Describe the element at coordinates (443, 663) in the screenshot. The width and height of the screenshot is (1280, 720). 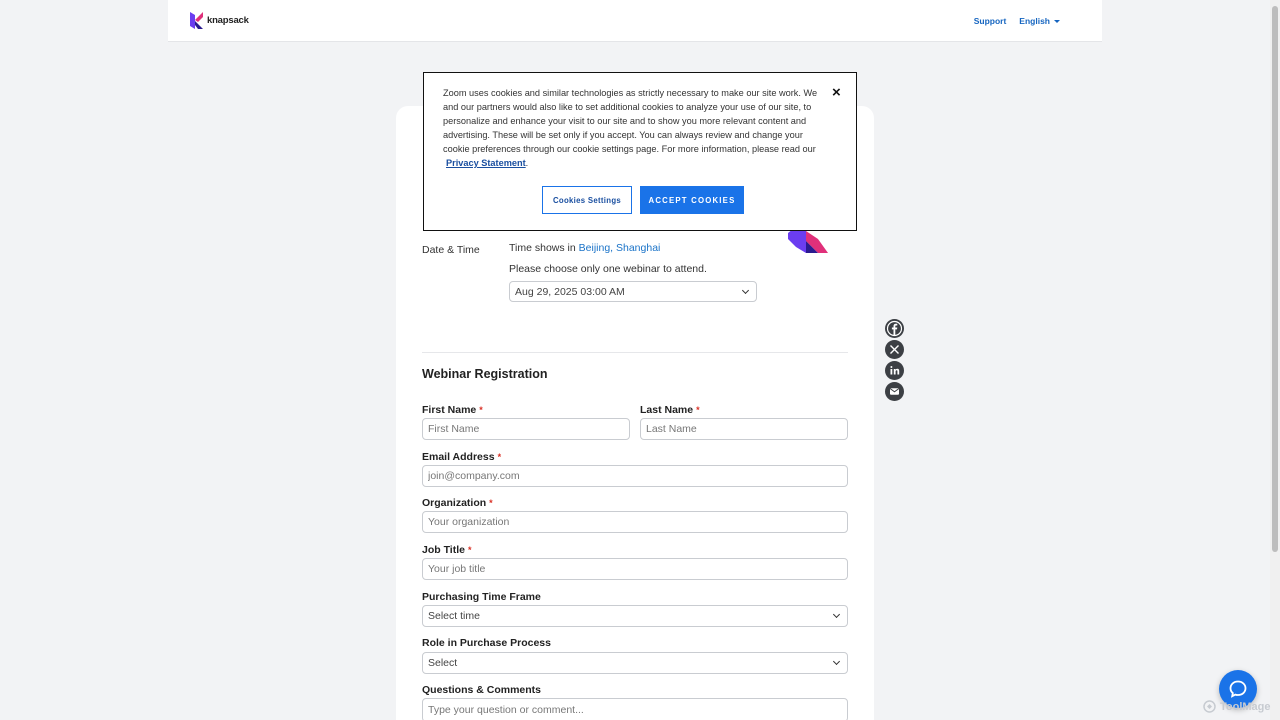
I see `role-in-purchase-value: Select` at that location.